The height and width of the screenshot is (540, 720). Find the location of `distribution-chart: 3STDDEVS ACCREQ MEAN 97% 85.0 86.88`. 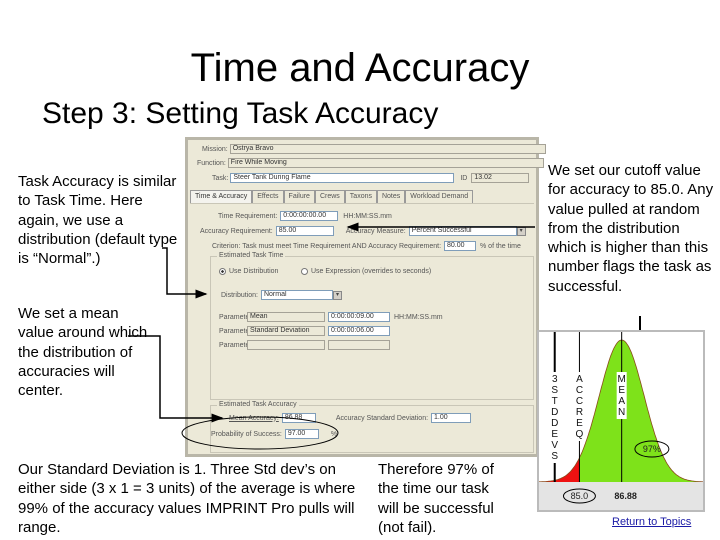

distribution-chart: 3STDDEVS ACCREQ MEAN 97% 85.0 86.88 is located at coordinates (621, 421).